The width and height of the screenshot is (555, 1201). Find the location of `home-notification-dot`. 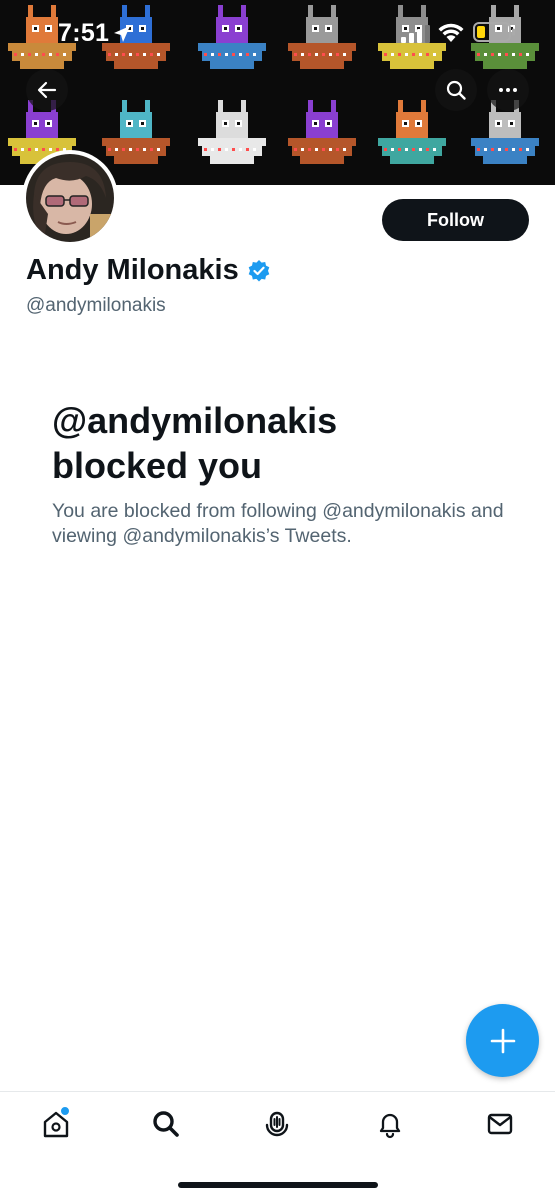

home-notification-dot is located at coordinates (65, 1111).